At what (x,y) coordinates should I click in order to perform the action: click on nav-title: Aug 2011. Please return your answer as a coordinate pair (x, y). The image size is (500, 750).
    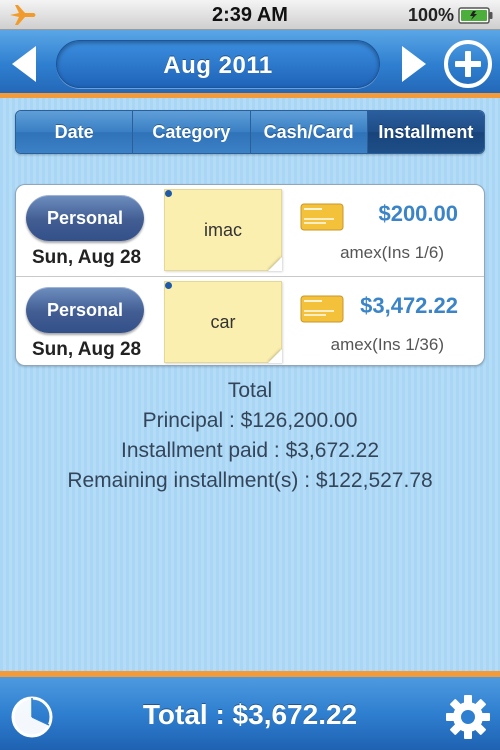
    Looking at the image, I should click on (218, 65).